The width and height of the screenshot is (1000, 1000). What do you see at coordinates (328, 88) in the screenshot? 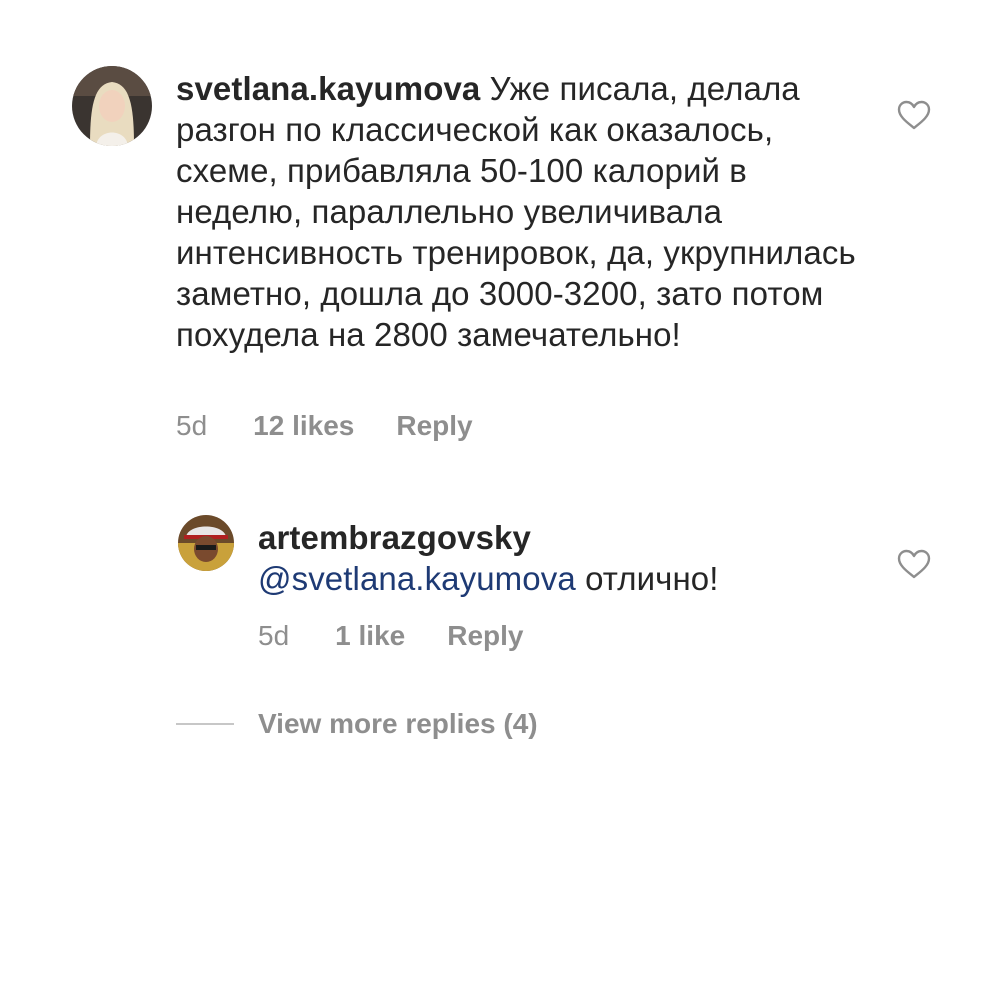
I see `comment-username: svetlana.kayumova` at bounding box center [328, 88].